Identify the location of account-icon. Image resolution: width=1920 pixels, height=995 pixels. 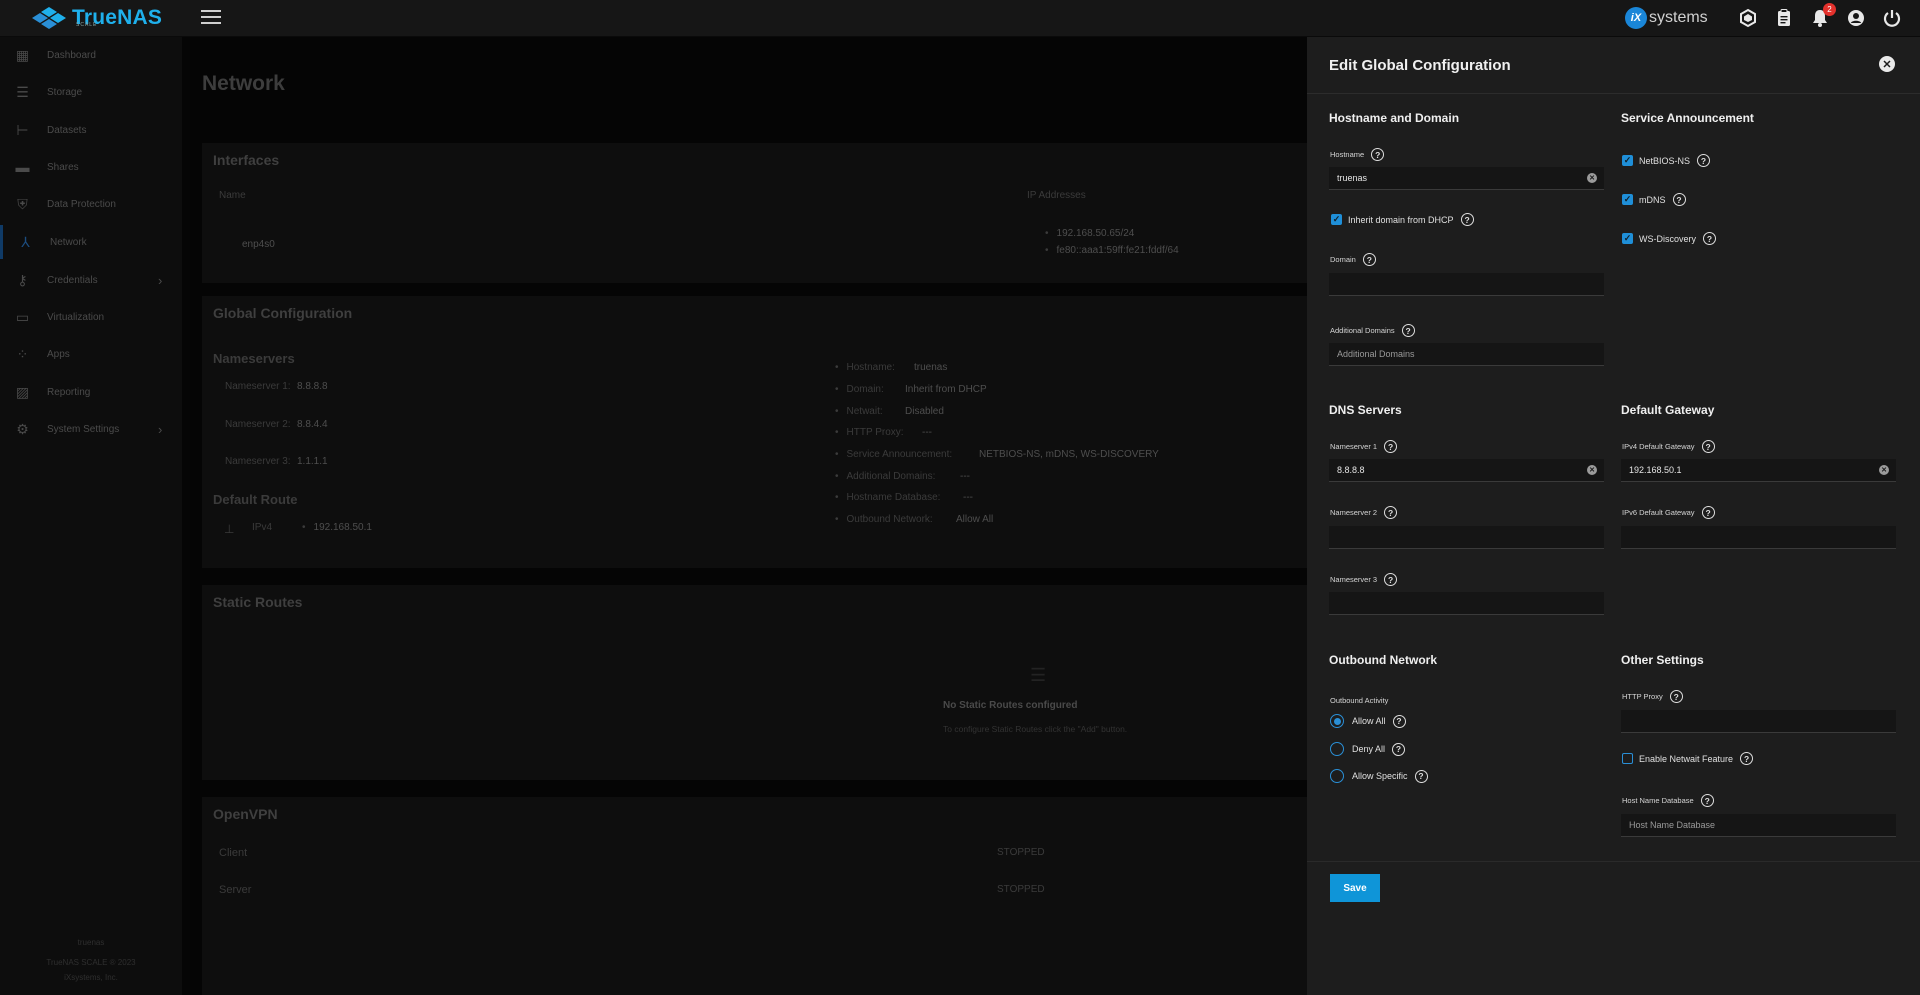
(1856, 18).